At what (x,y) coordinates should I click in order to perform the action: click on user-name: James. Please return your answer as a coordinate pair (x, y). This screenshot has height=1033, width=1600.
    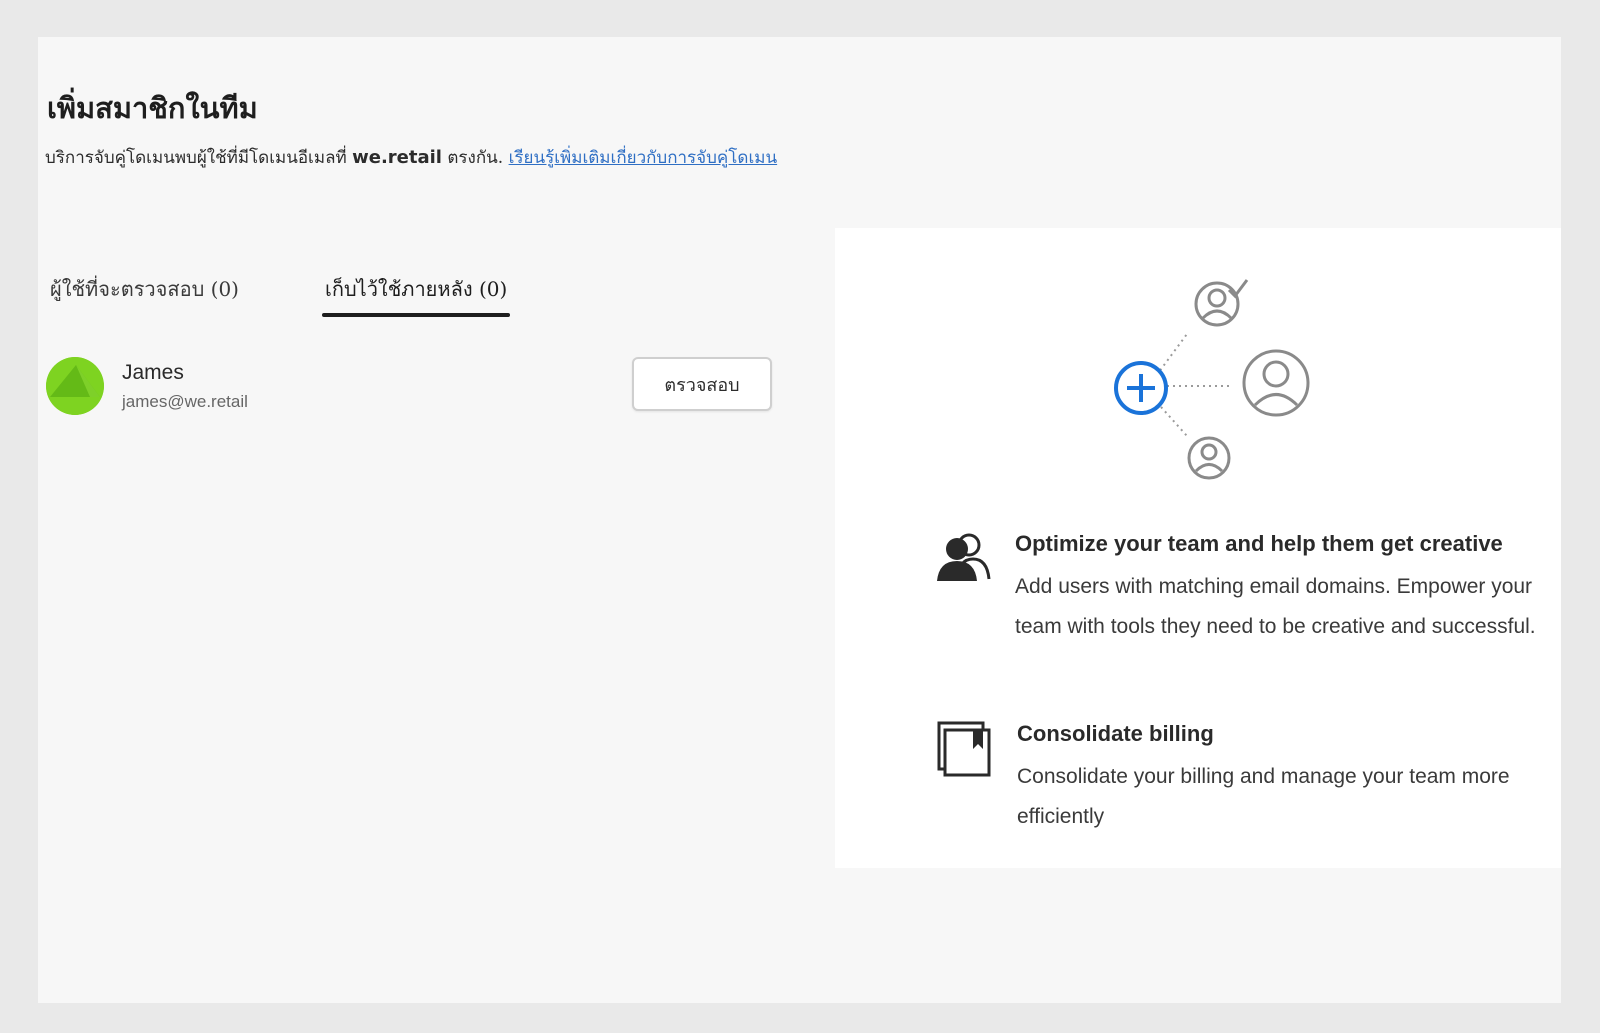
    Looking at the image, I should click on (153, 372).